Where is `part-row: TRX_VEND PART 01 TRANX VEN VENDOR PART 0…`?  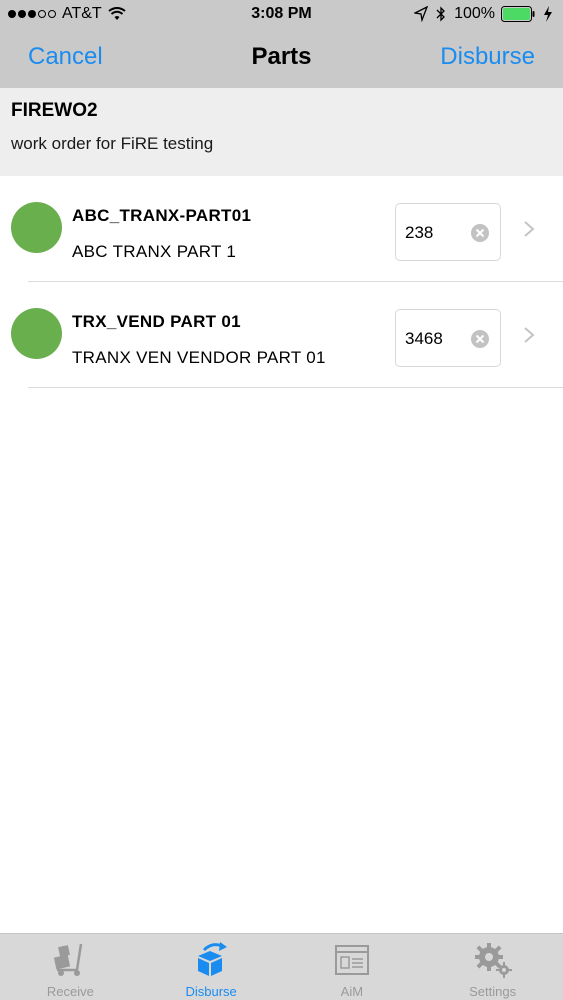
part-row: TRX_VEND PART 01 TRANX VEN VENDOR PART 0… is located at coordinates (281, 335).